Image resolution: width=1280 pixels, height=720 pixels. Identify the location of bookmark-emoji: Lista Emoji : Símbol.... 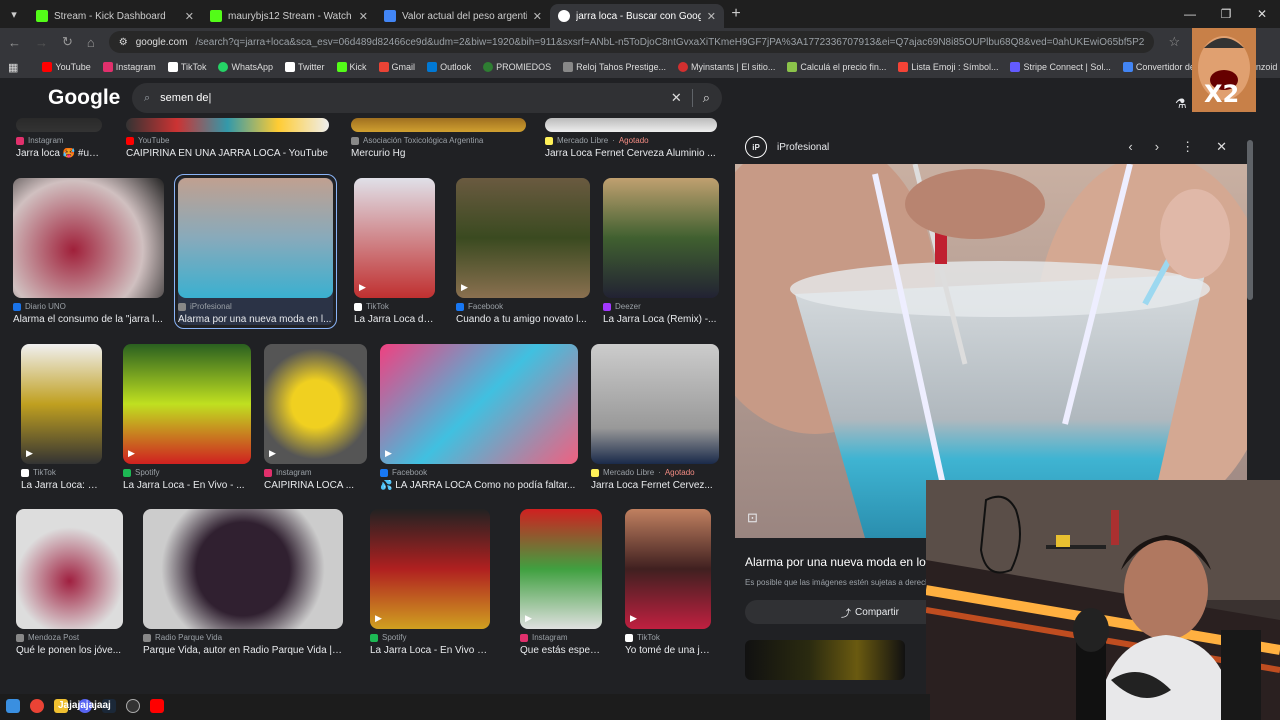
(948, 67).